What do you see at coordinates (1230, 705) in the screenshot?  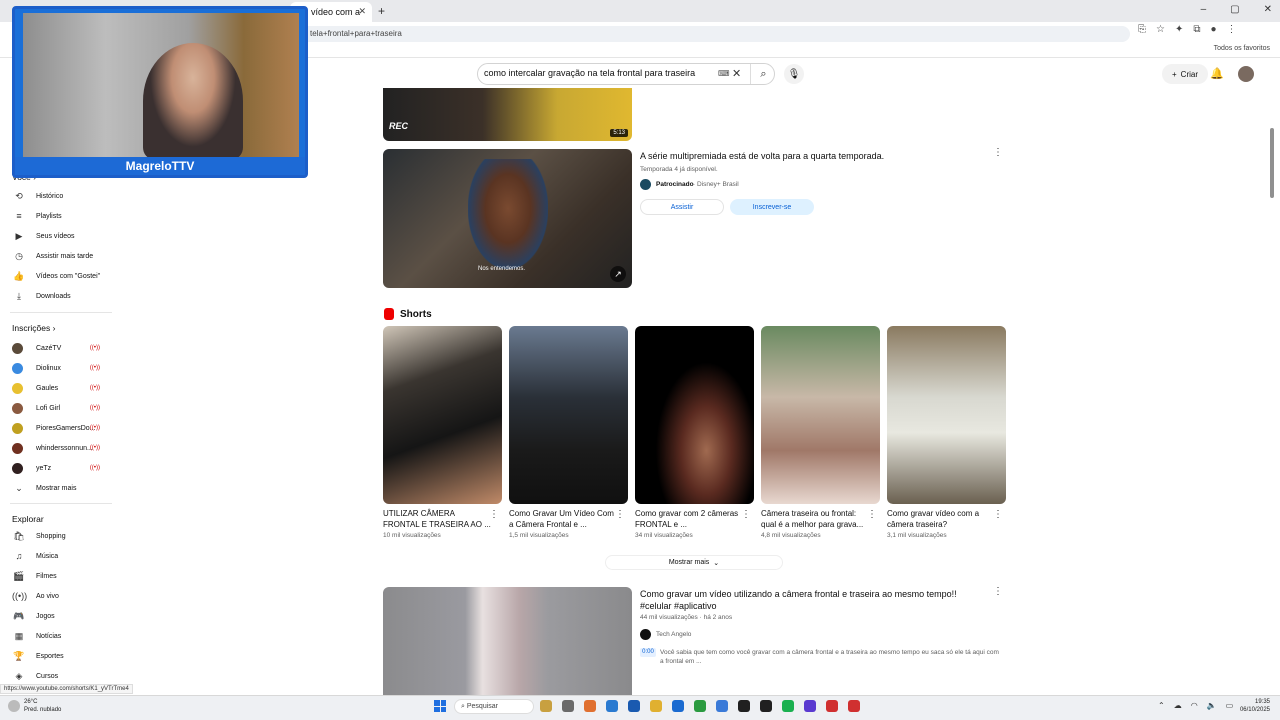 I see `battery-icon: ▭` at bounding box center [1230, 705].